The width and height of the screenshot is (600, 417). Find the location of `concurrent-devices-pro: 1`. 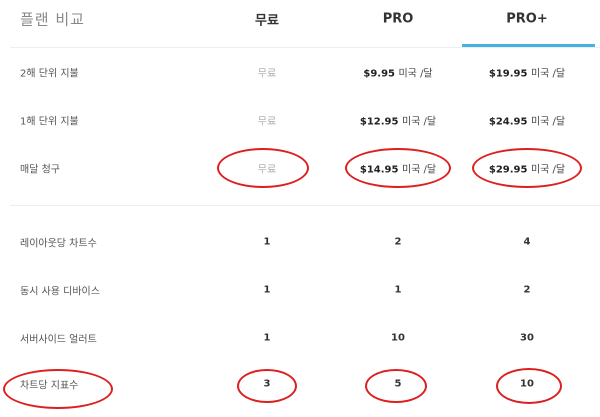

concurrent-devices-pro: 1 is located at coordinates (398, 290).